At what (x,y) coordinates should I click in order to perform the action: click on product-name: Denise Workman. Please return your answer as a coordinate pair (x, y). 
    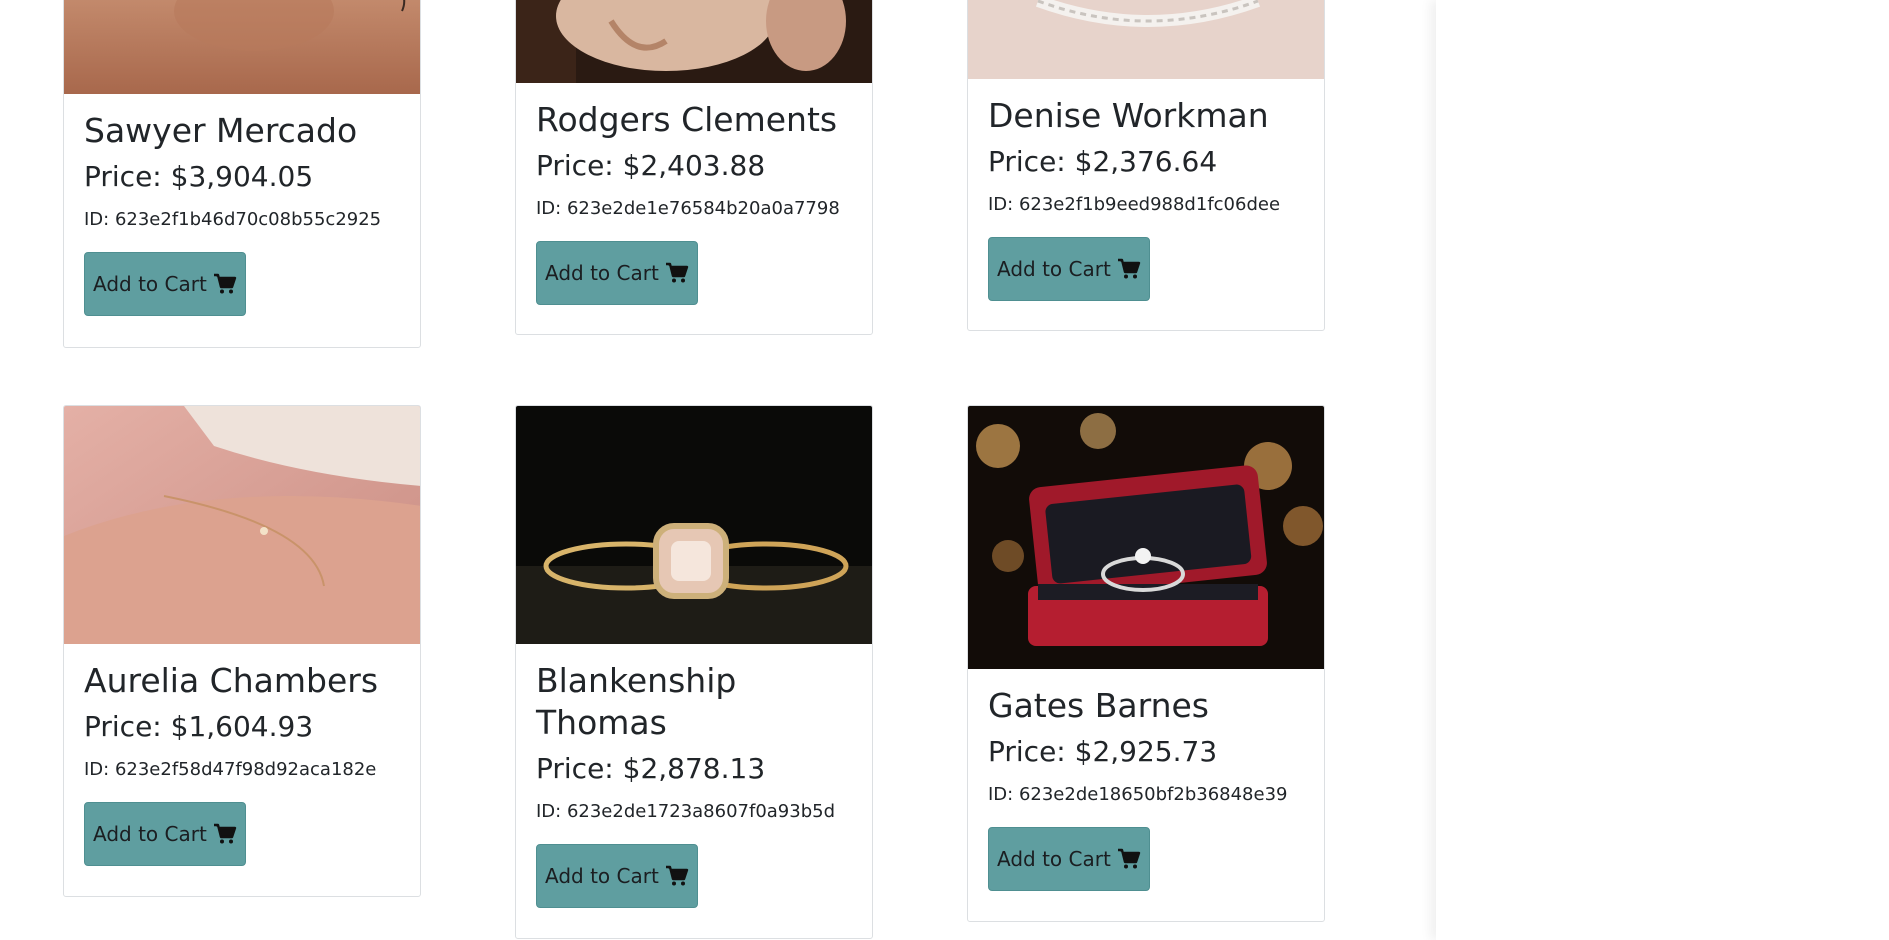
    Looking at the image, I should click on (1128, 115).